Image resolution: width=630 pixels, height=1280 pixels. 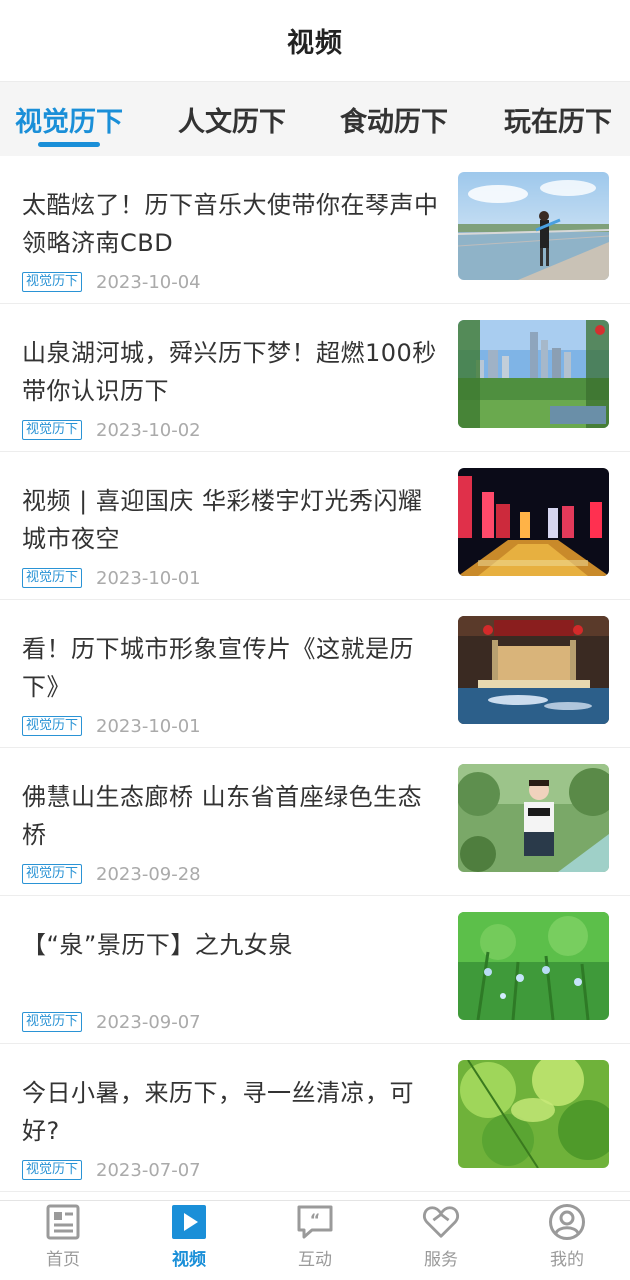 What do you see at coordinates (567, 1222) in the screenshot?
I see `user-icon` at bounding box center [567, 1222].